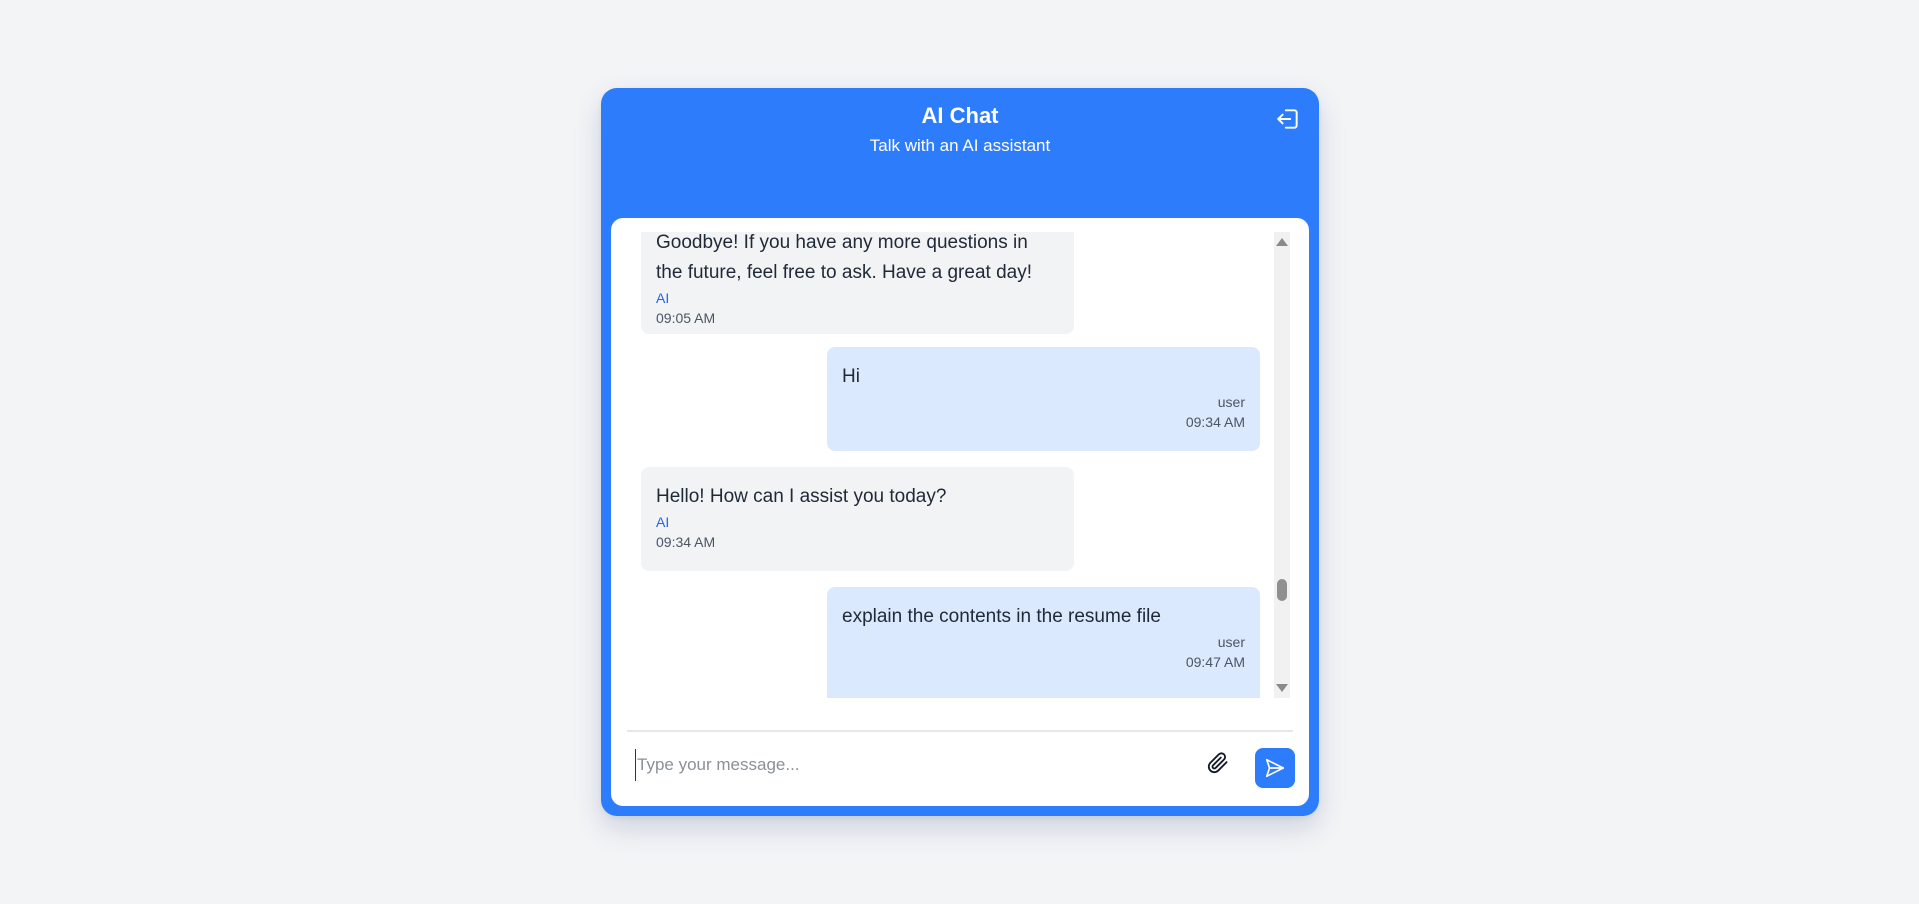 Image resolution: width=1919 pixels, height=904 pixels. I want to click on send-button, so click(1275, 768).